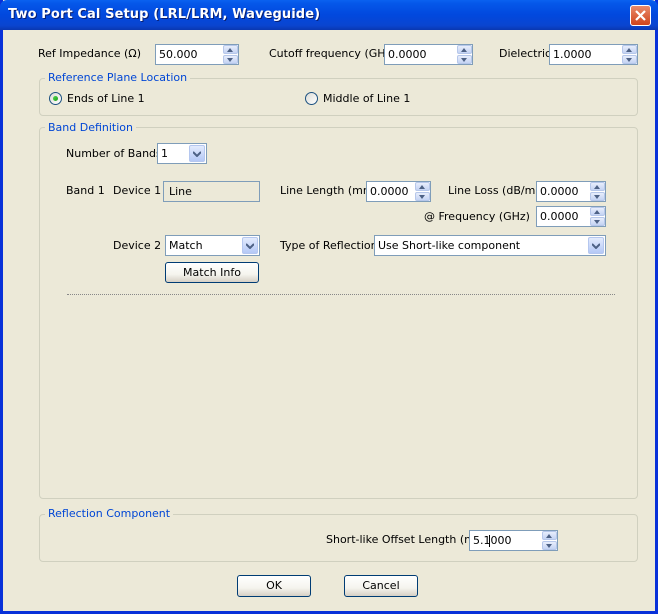 This screenshot has height=614, width=658. I want to click on line-loss-spinner: 0.0000, so click(571, 191).